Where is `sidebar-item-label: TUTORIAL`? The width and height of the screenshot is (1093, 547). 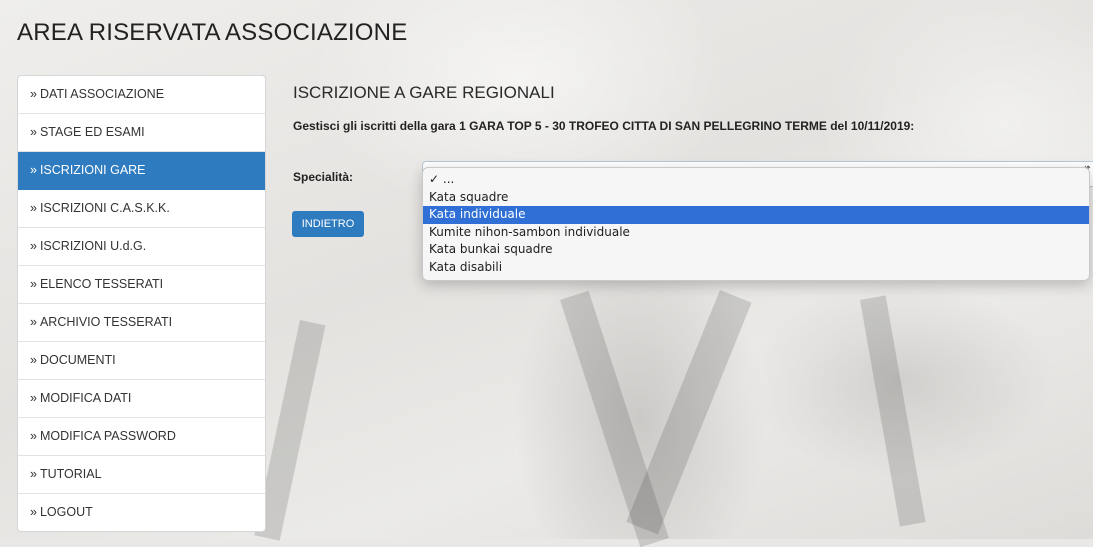
sidebar-item-label: TUTORIAL is located at coordinates (70, 474).